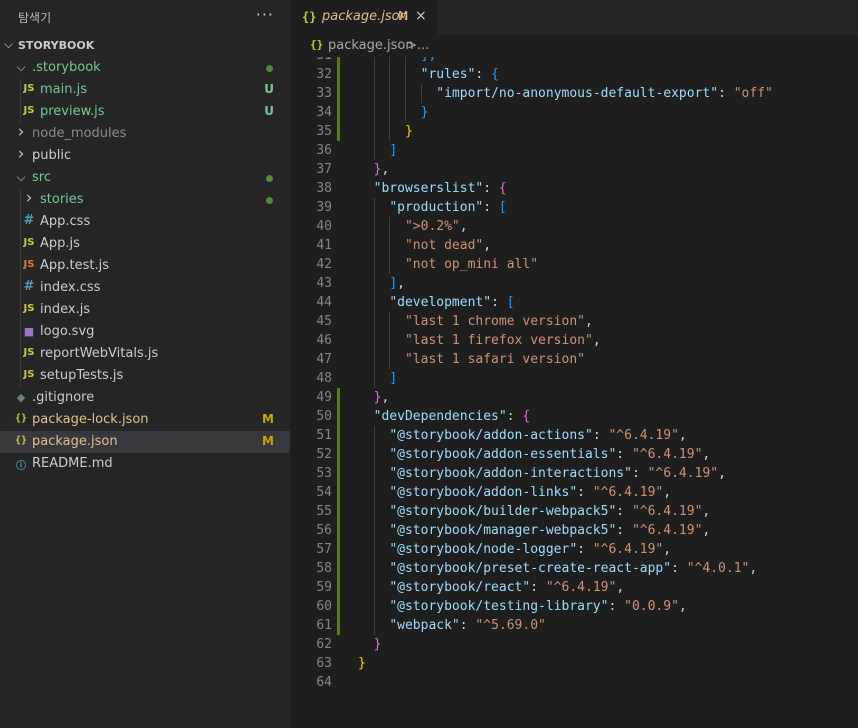 The width and height of the screenshot is (858, 728). What do you see at coordinates (425, 112) in the screenshot?
I see `code-text: }` at bounding box center [425, 112].